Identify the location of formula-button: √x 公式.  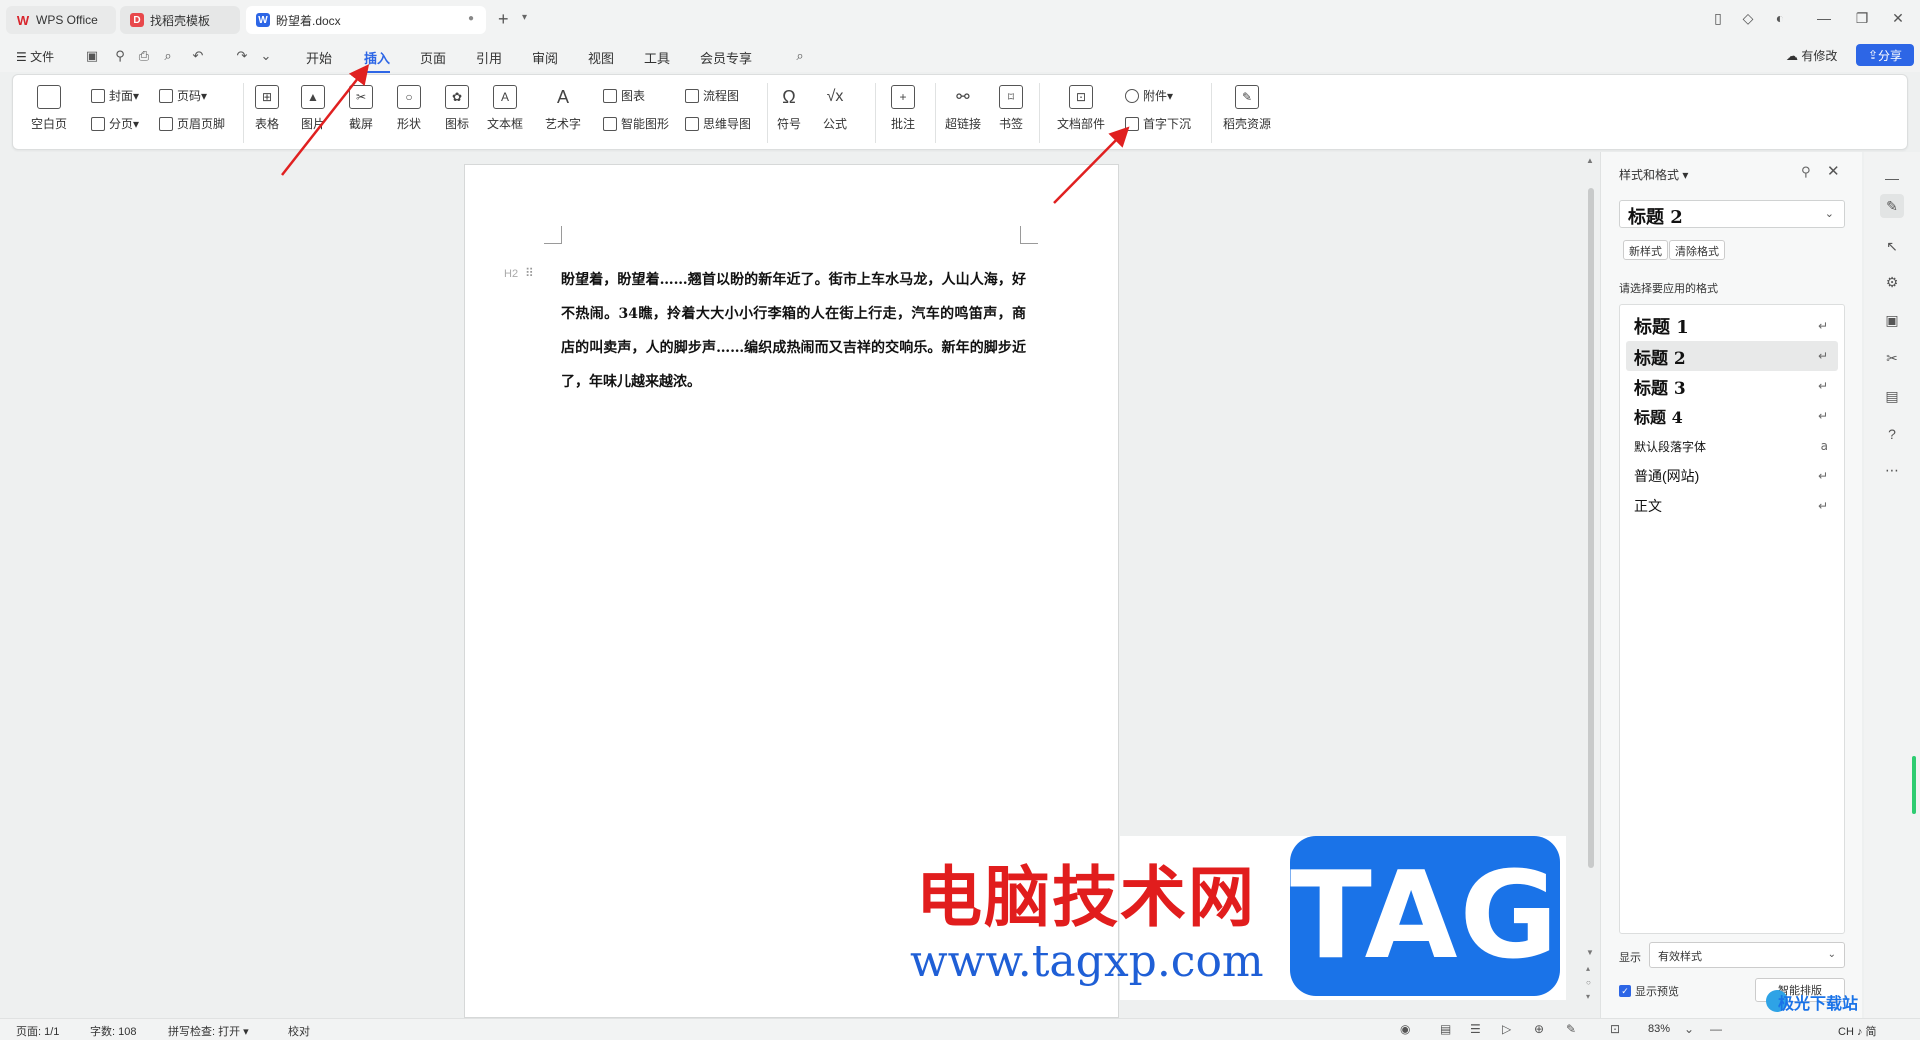
(835, 108).